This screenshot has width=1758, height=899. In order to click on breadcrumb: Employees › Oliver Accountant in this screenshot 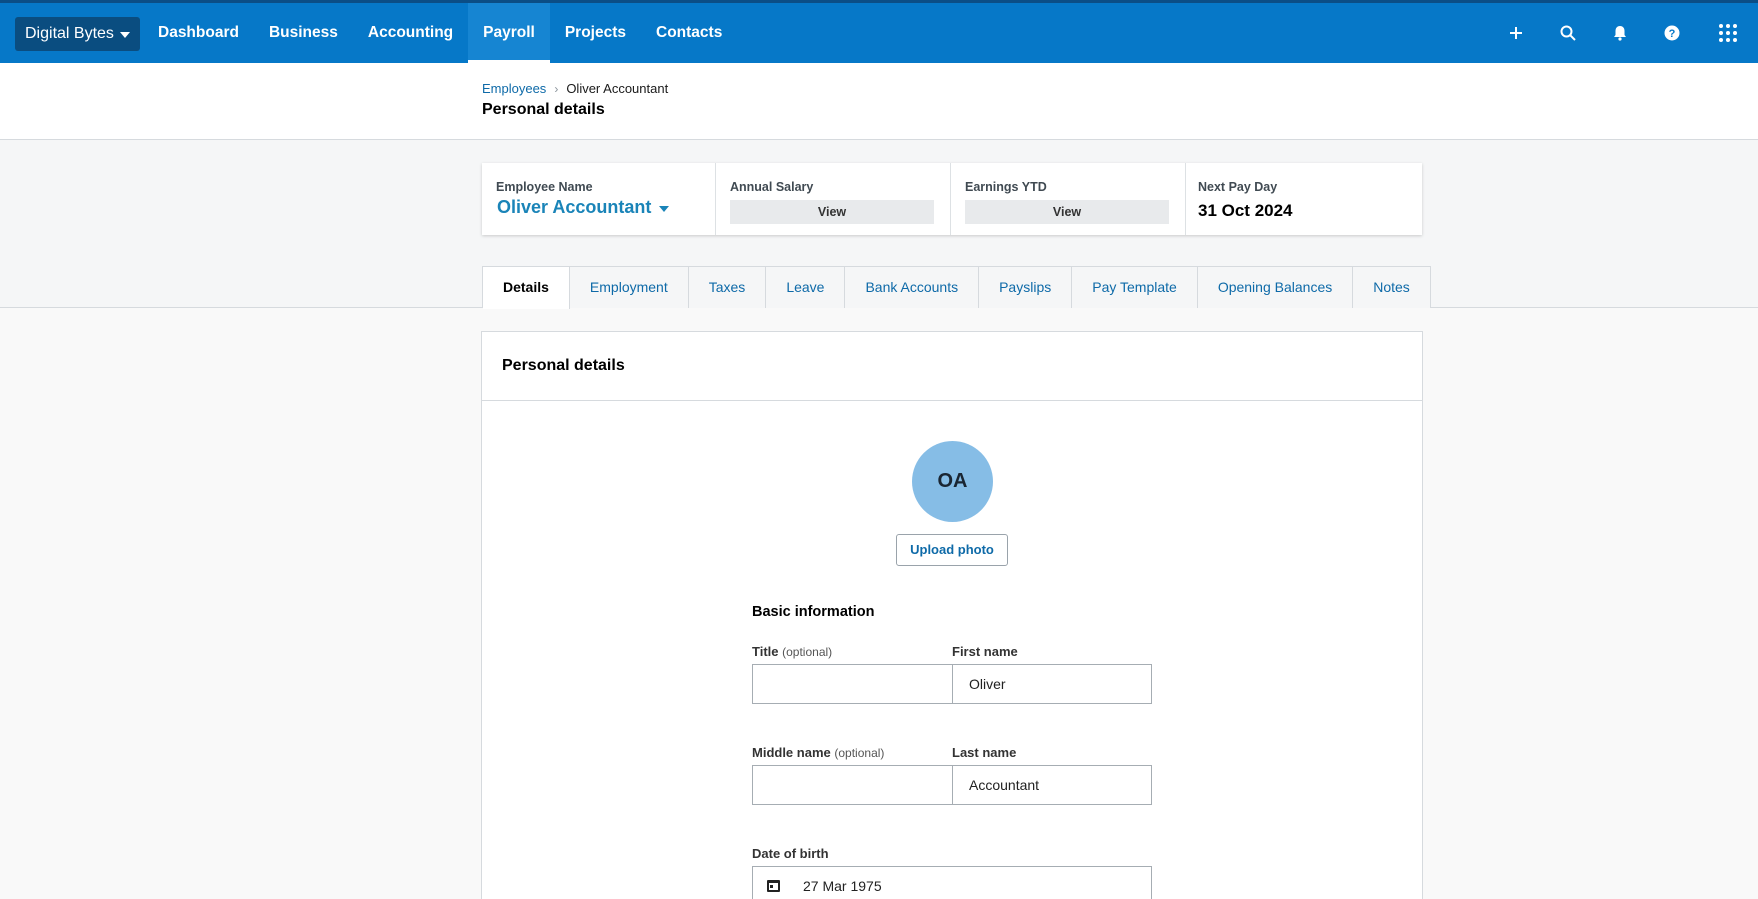, I will do `click(575, 88)`.